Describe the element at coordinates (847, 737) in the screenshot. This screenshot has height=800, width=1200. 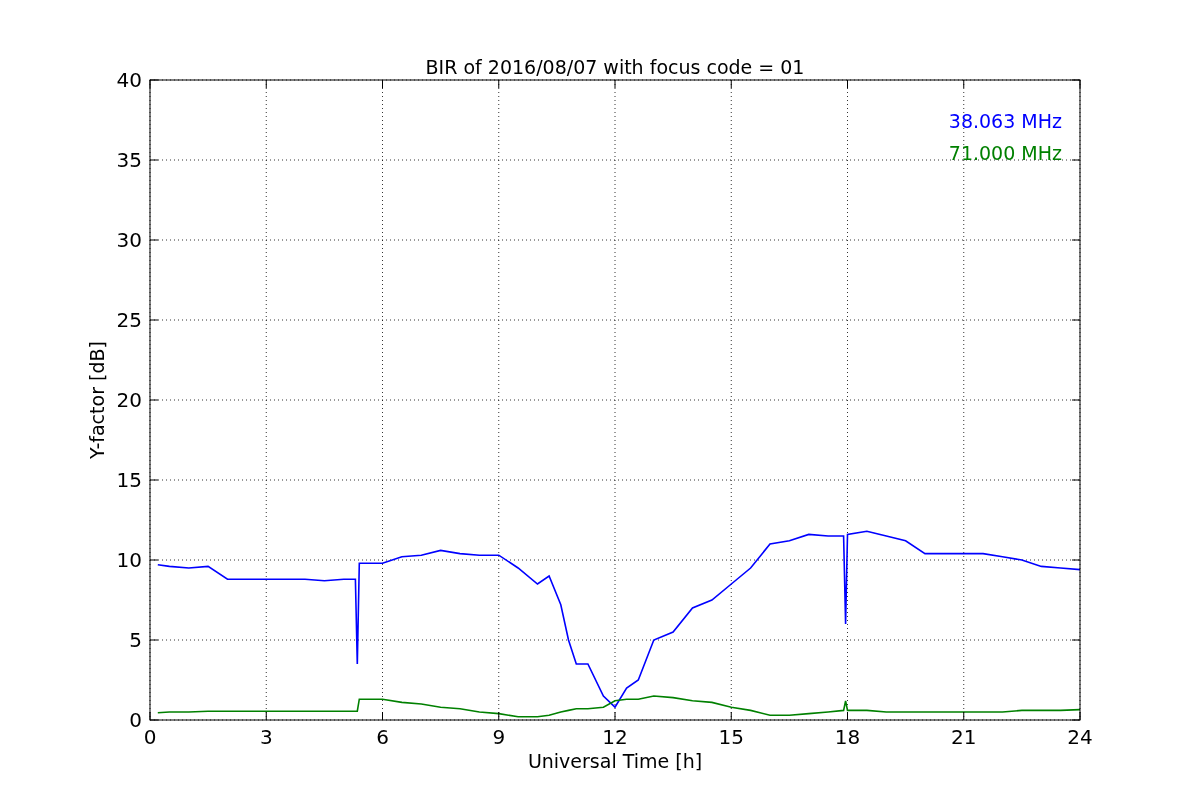
I see `tick-label: 18` at that location.